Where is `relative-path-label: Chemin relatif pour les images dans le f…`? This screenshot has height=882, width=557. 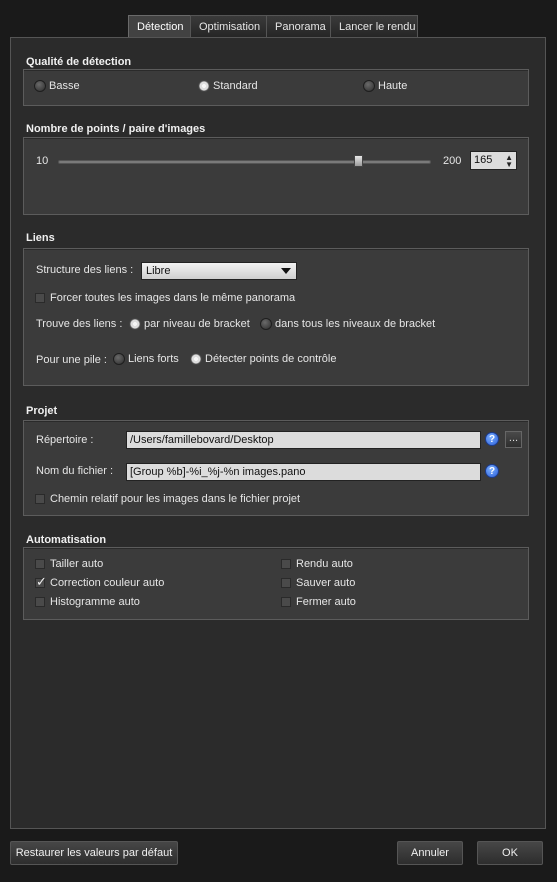 relative-path-label: Chemin relatif pour les images dans le f… is located at coordinates (175, 499).